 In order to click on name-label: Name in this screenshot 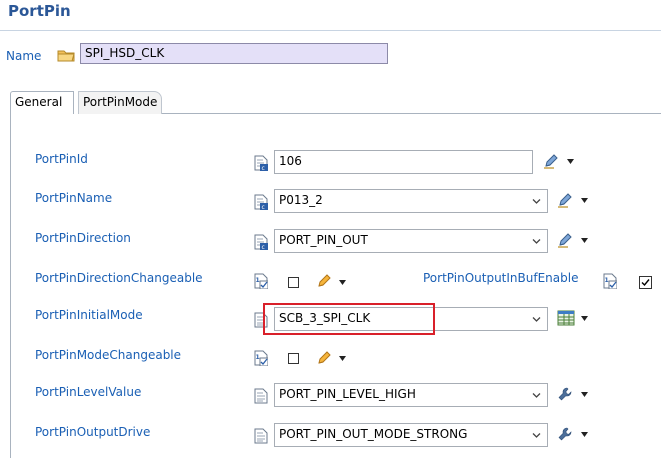, I will do `click(24, 56)`.